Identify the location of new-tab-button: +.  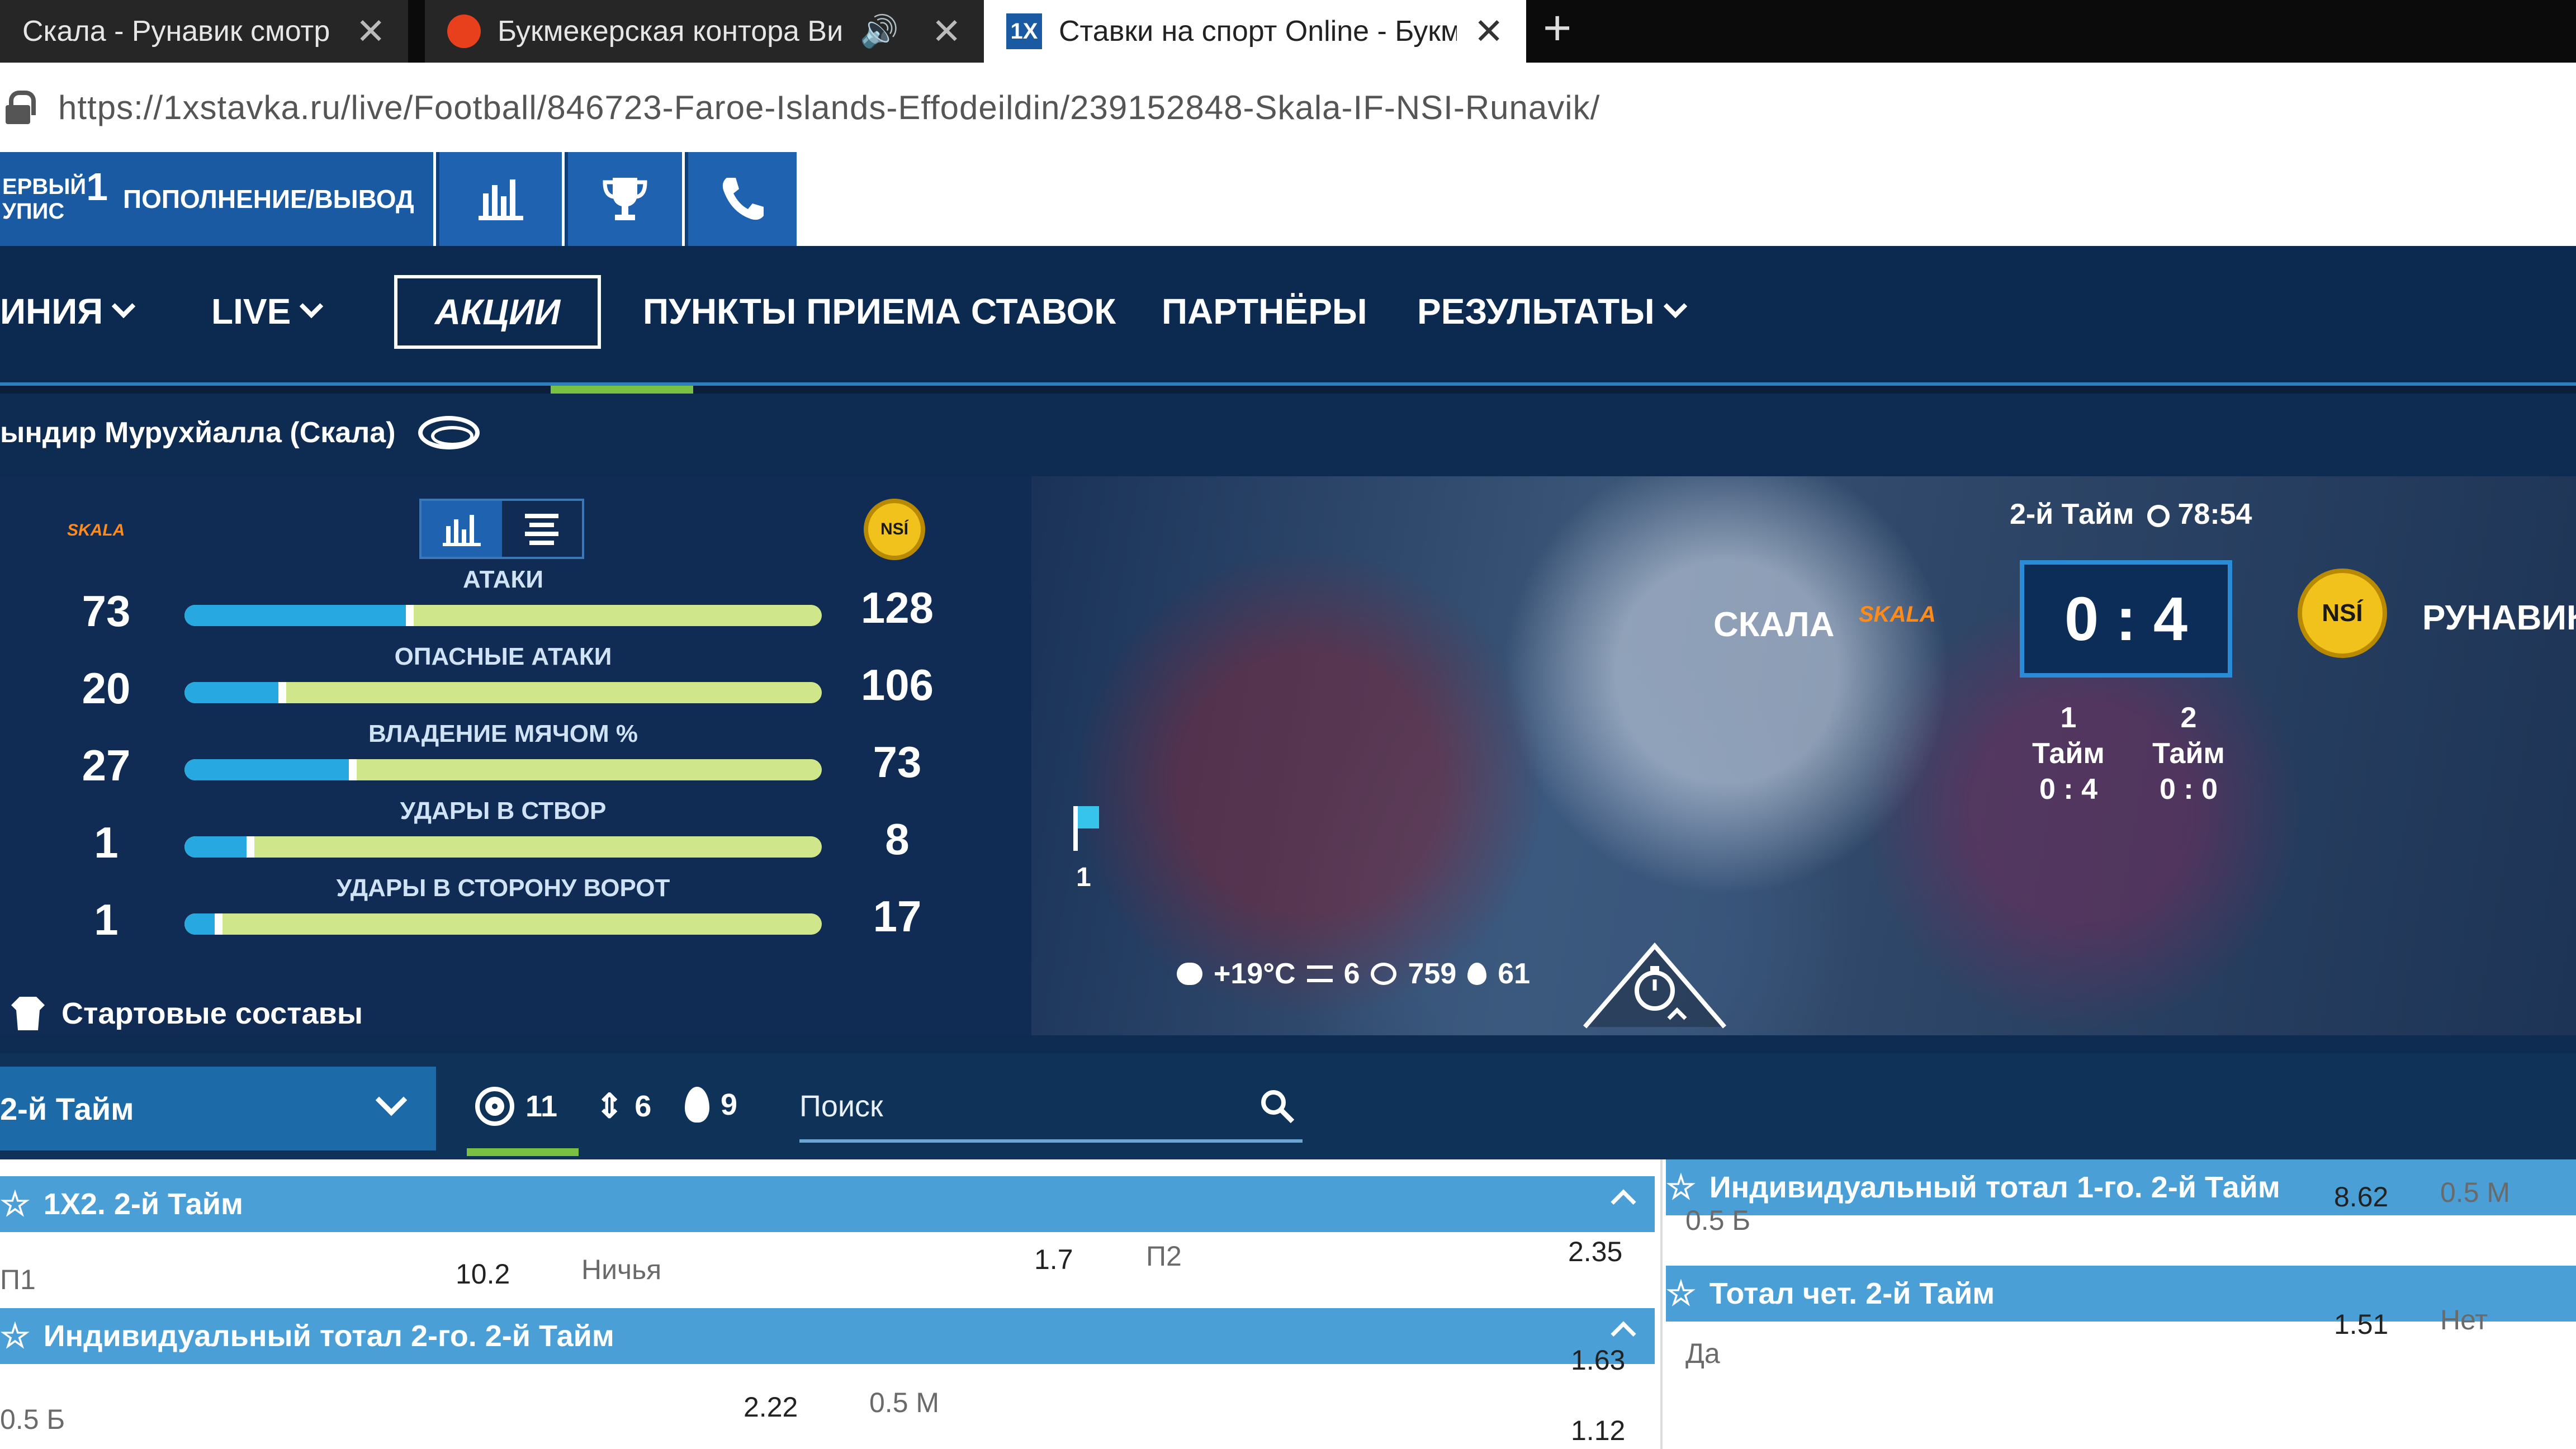
(1557, 31).